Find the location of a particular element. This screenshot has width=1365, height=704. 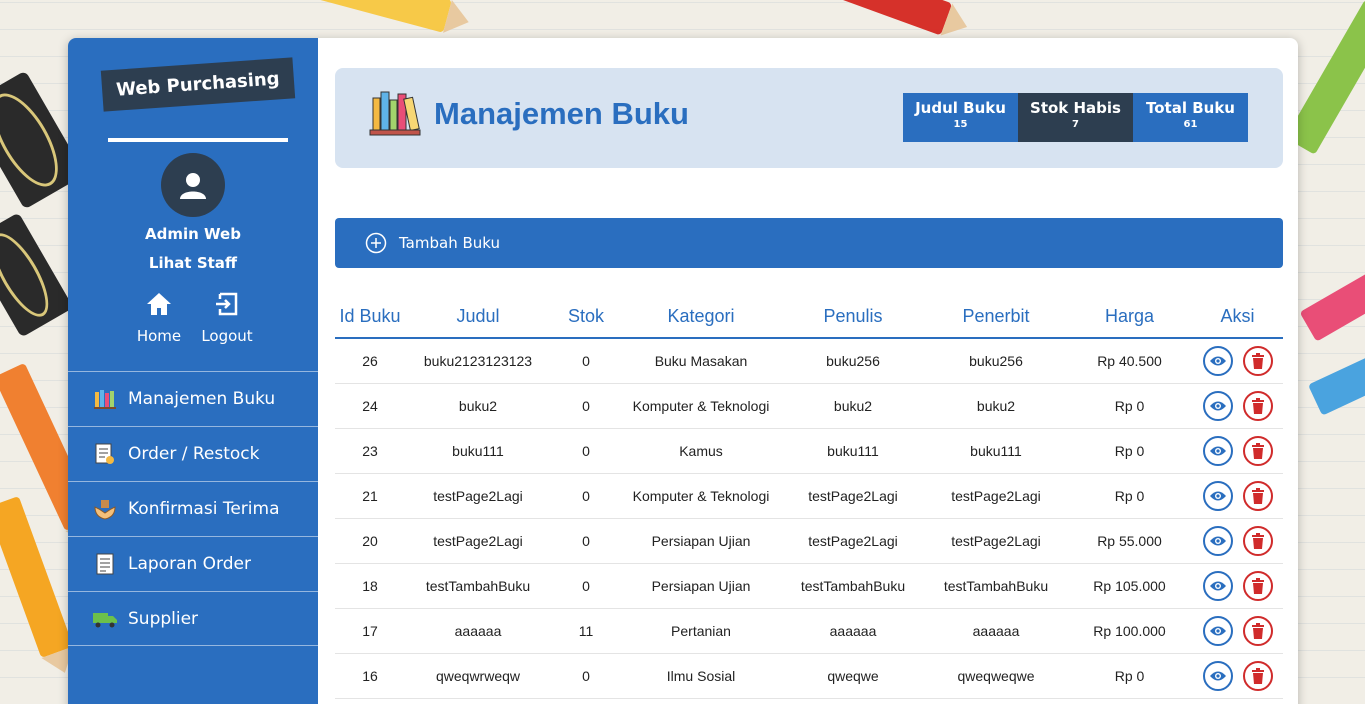

home-button: Home is located at coordinates (159, 318).